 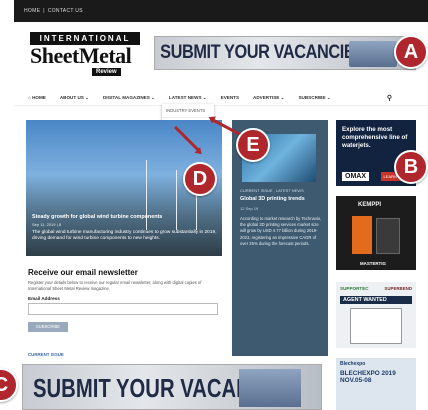 I want to click on kemppi-logo: KEMPPI, so click(x=370, y=205).